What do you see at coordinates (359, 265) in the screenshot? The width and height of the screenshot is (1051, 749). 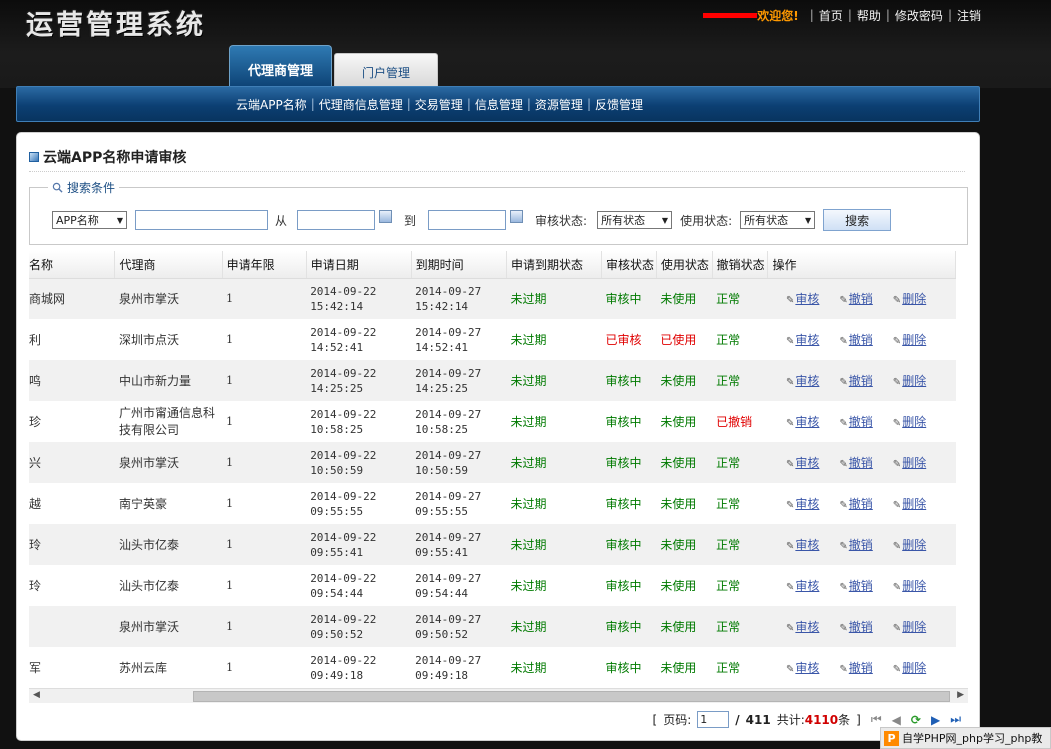 I see `col-header-apply-date: 申请日期` at bounding box center [359, 265].